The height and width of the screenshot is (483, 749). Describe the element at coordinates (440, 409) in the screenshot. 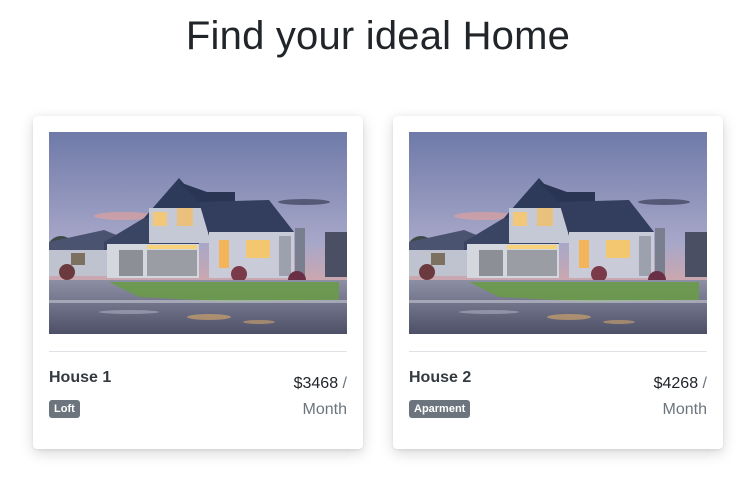

I see `property-type-badge: Aparment` at that location.